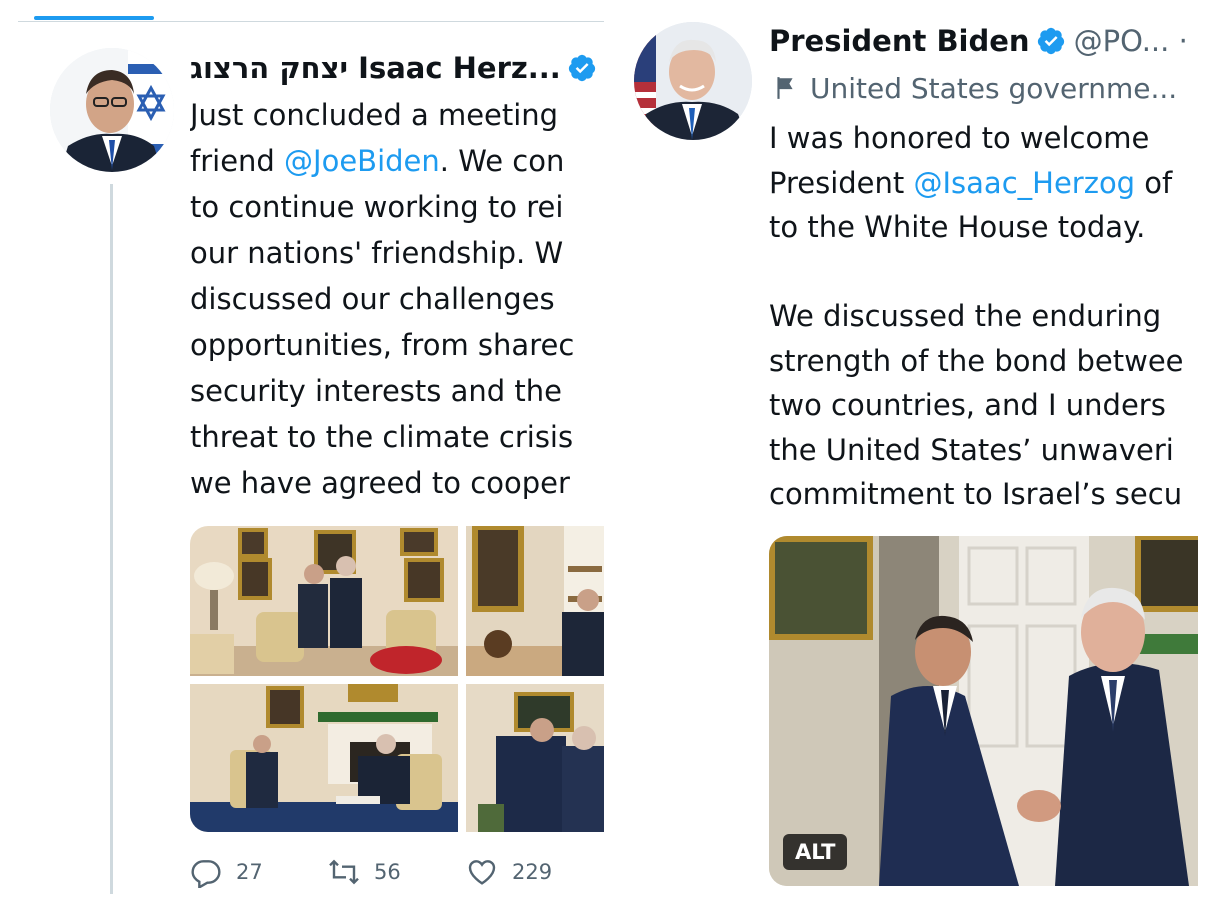 This screenshot has height=913, width=1216. What do you see at coordinates (785, 88) in the screenshot?
I see `government-flag-icon` at bounding box center [785, 88].